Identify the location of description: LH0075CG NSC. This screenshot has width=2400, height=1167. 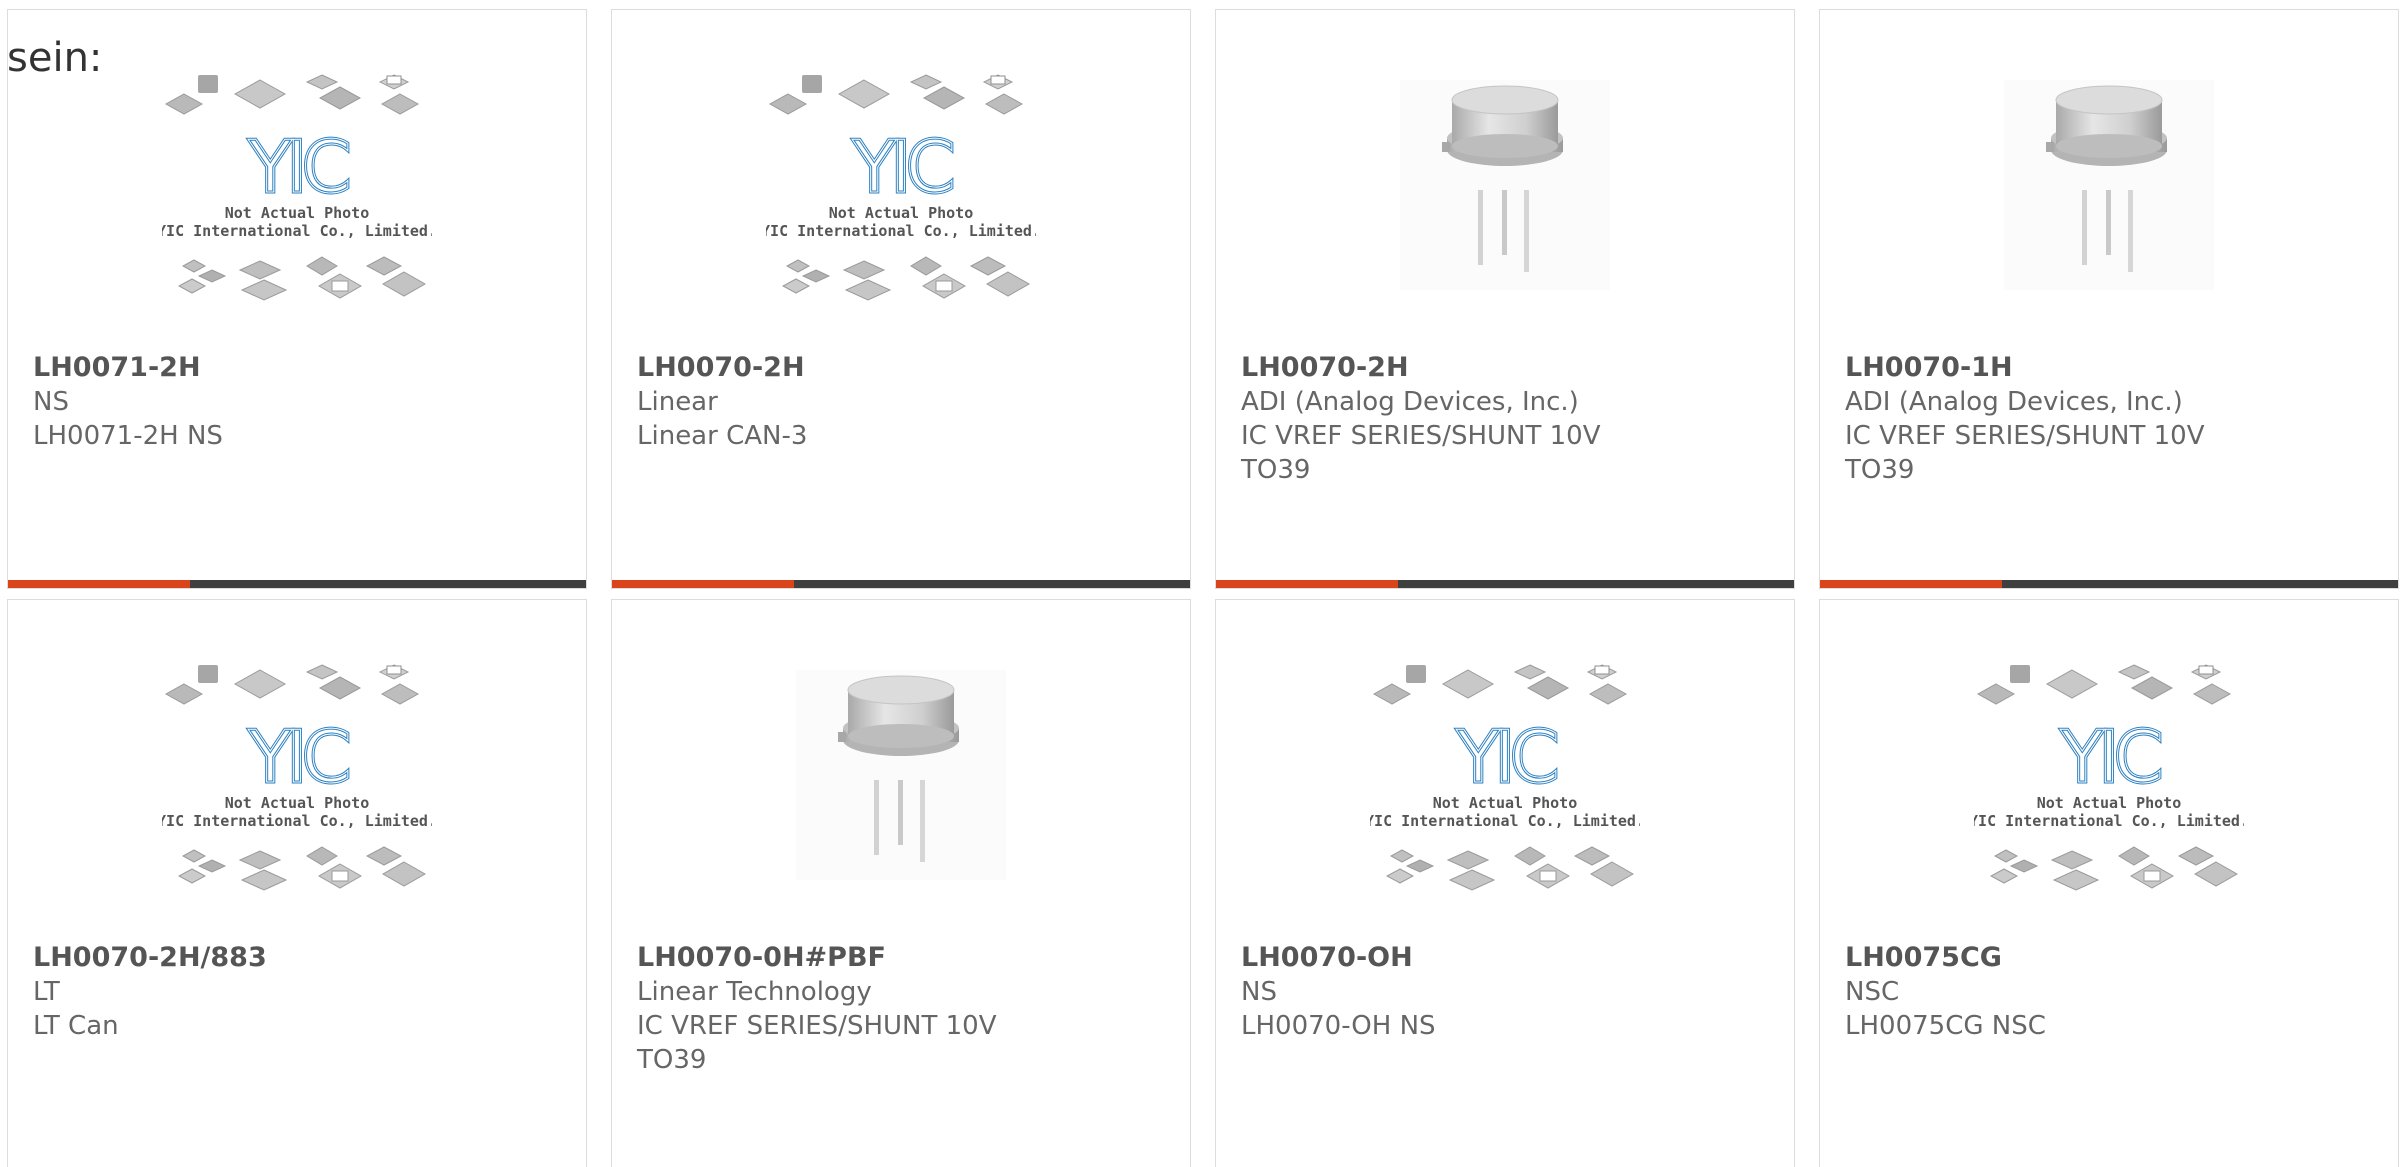
(1945, 1026).